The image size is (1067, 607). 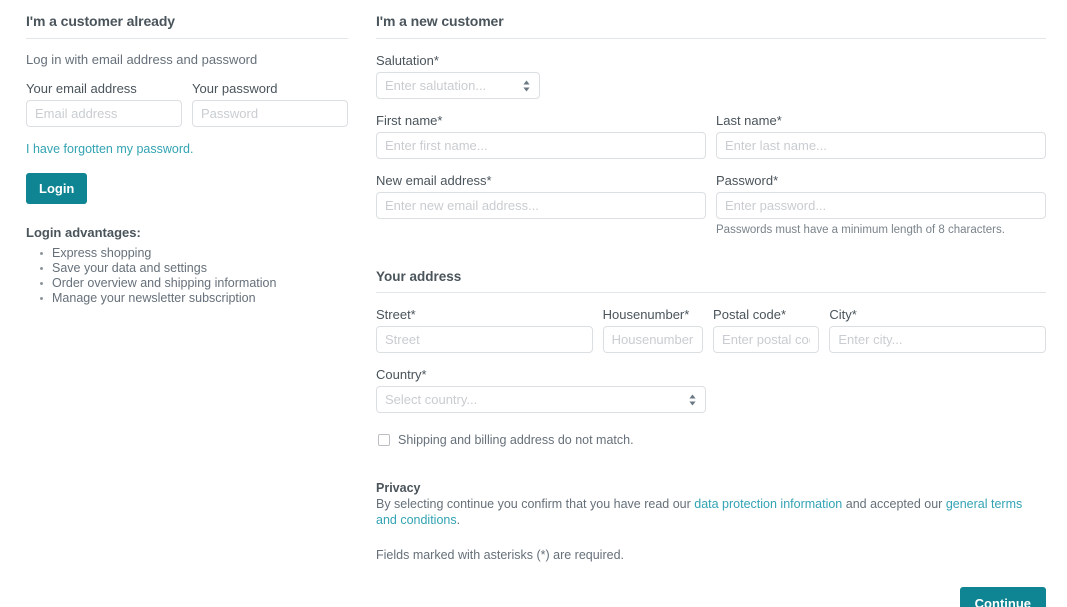 What do you see at coordinates (187, 104) in the screenshot?
I see `login-fields-row: Your email address Your password` at bounding box center [187, 104].